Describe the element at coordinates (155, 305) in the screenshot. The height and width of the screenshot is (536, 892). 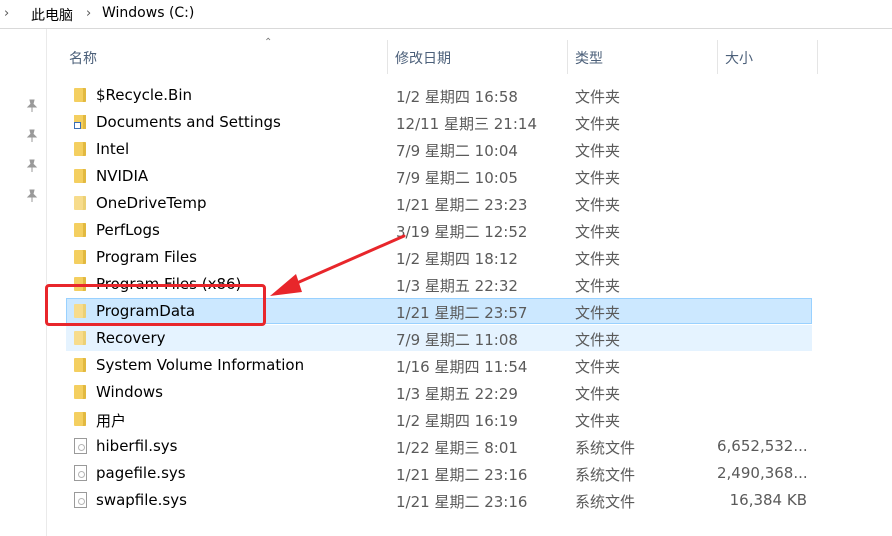
I see `annotation-highlight-box` at that location.